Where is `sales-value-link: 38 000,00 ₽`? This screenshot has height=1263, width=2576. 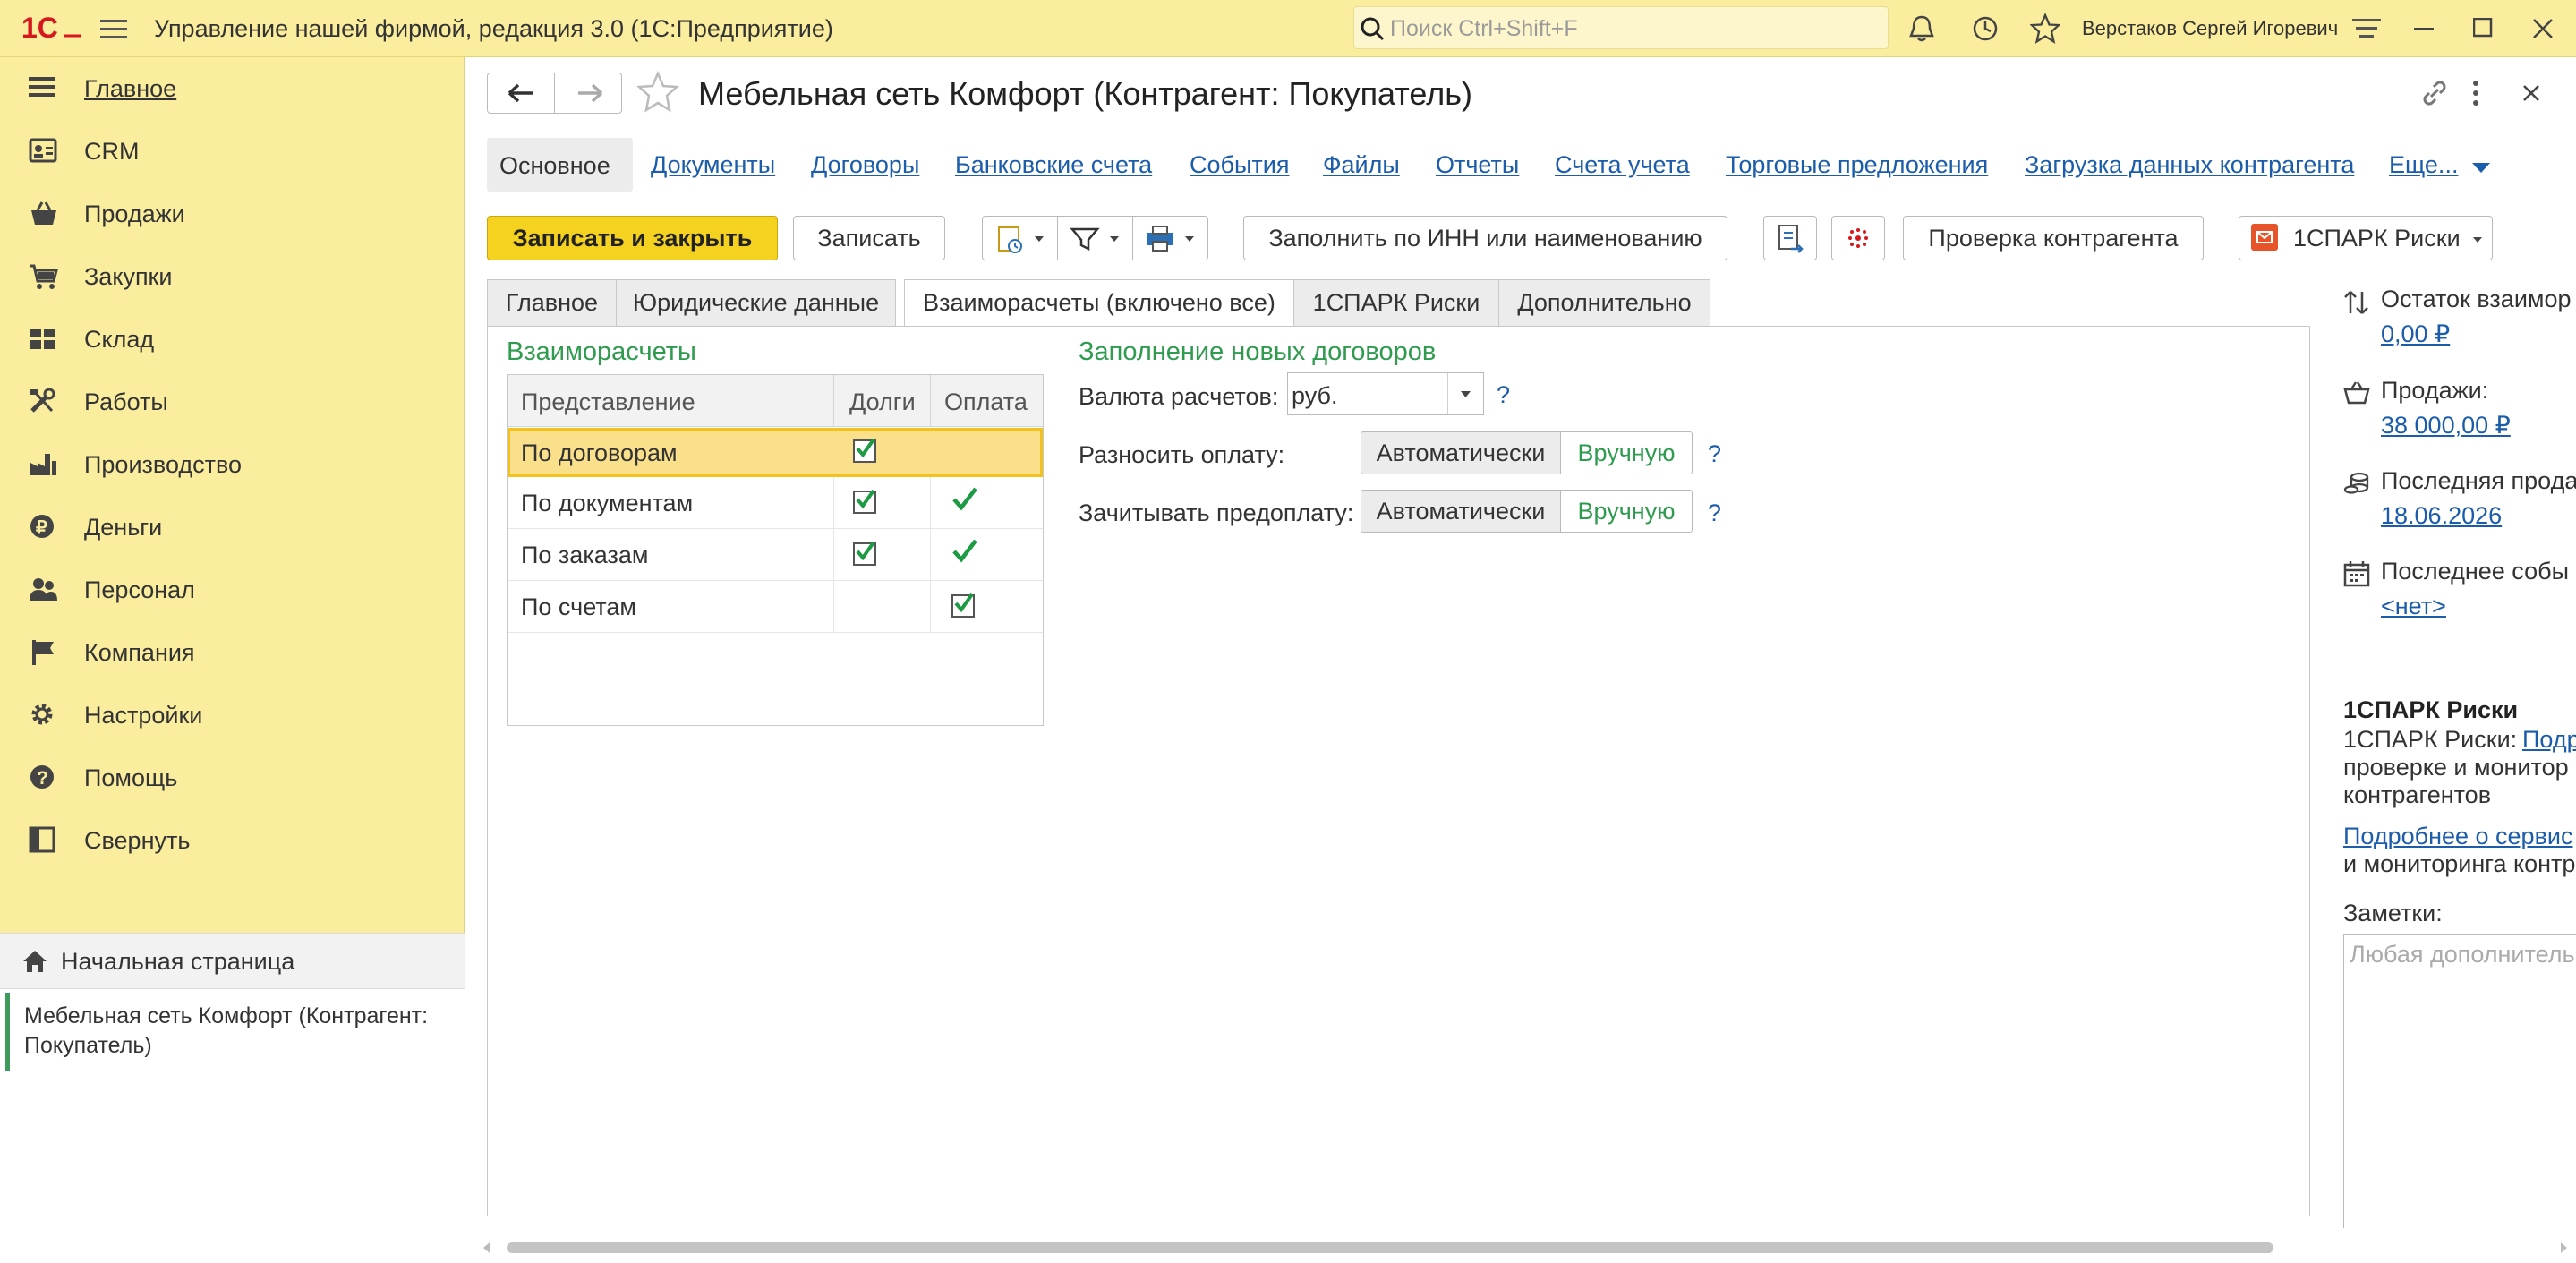 sales-value-link: 38 000,00 ₽ is located at coordinates (2446, 426).